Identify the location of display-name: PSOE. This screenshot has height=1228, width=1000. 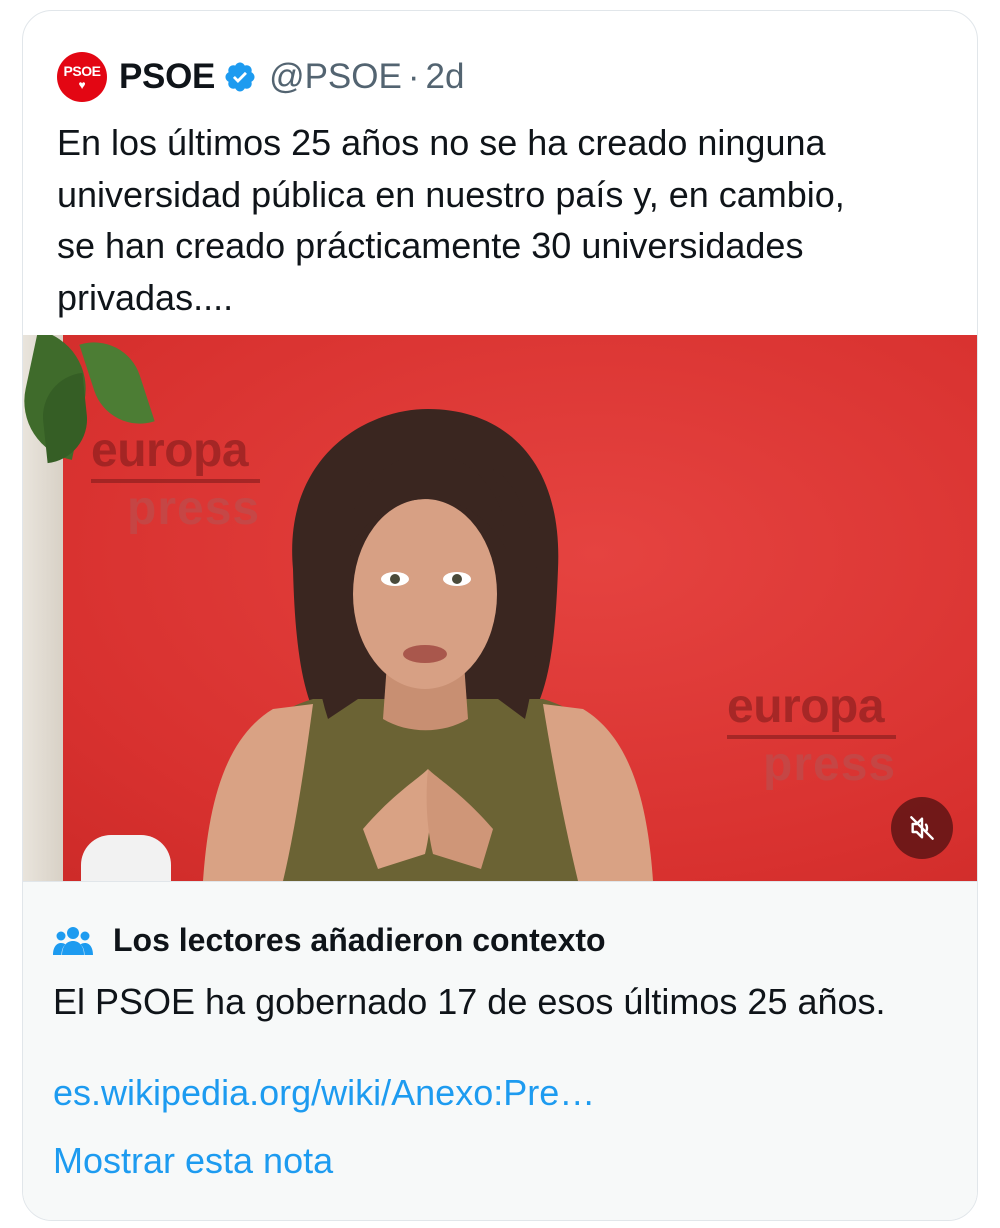
(167, 77).